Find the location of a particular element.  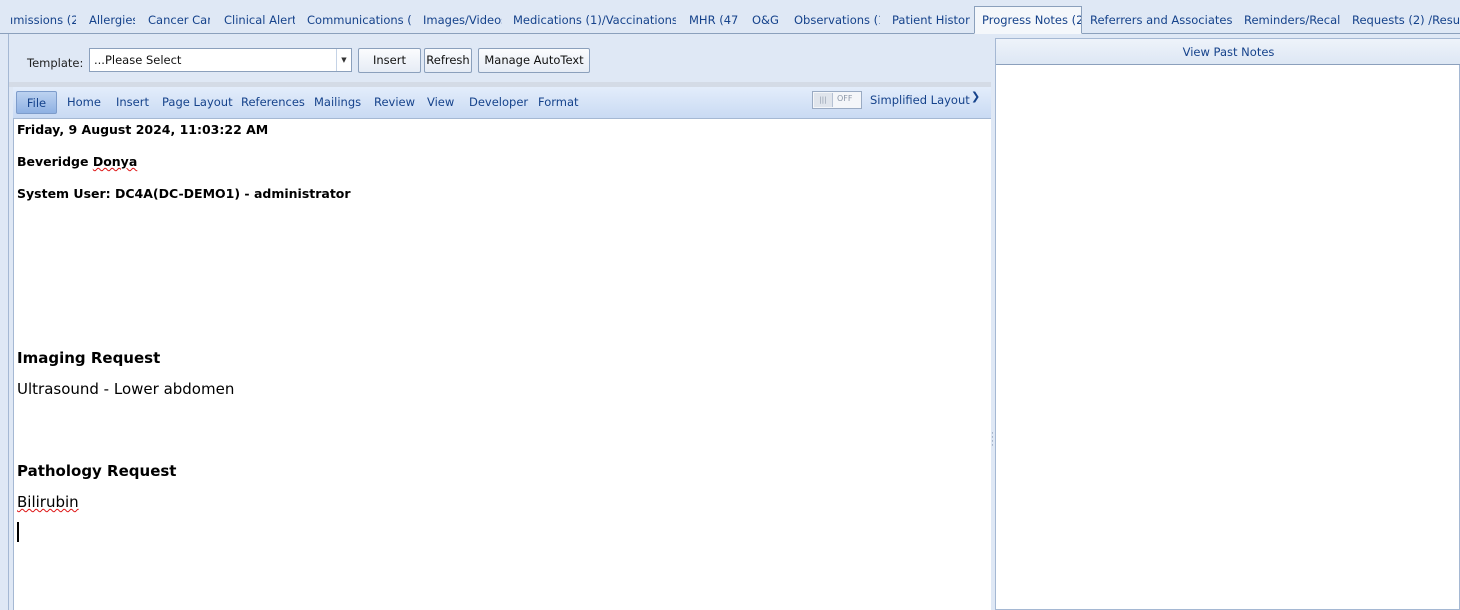

imaging-request-heading: Imaging Request is located at coordinates (89, 358).